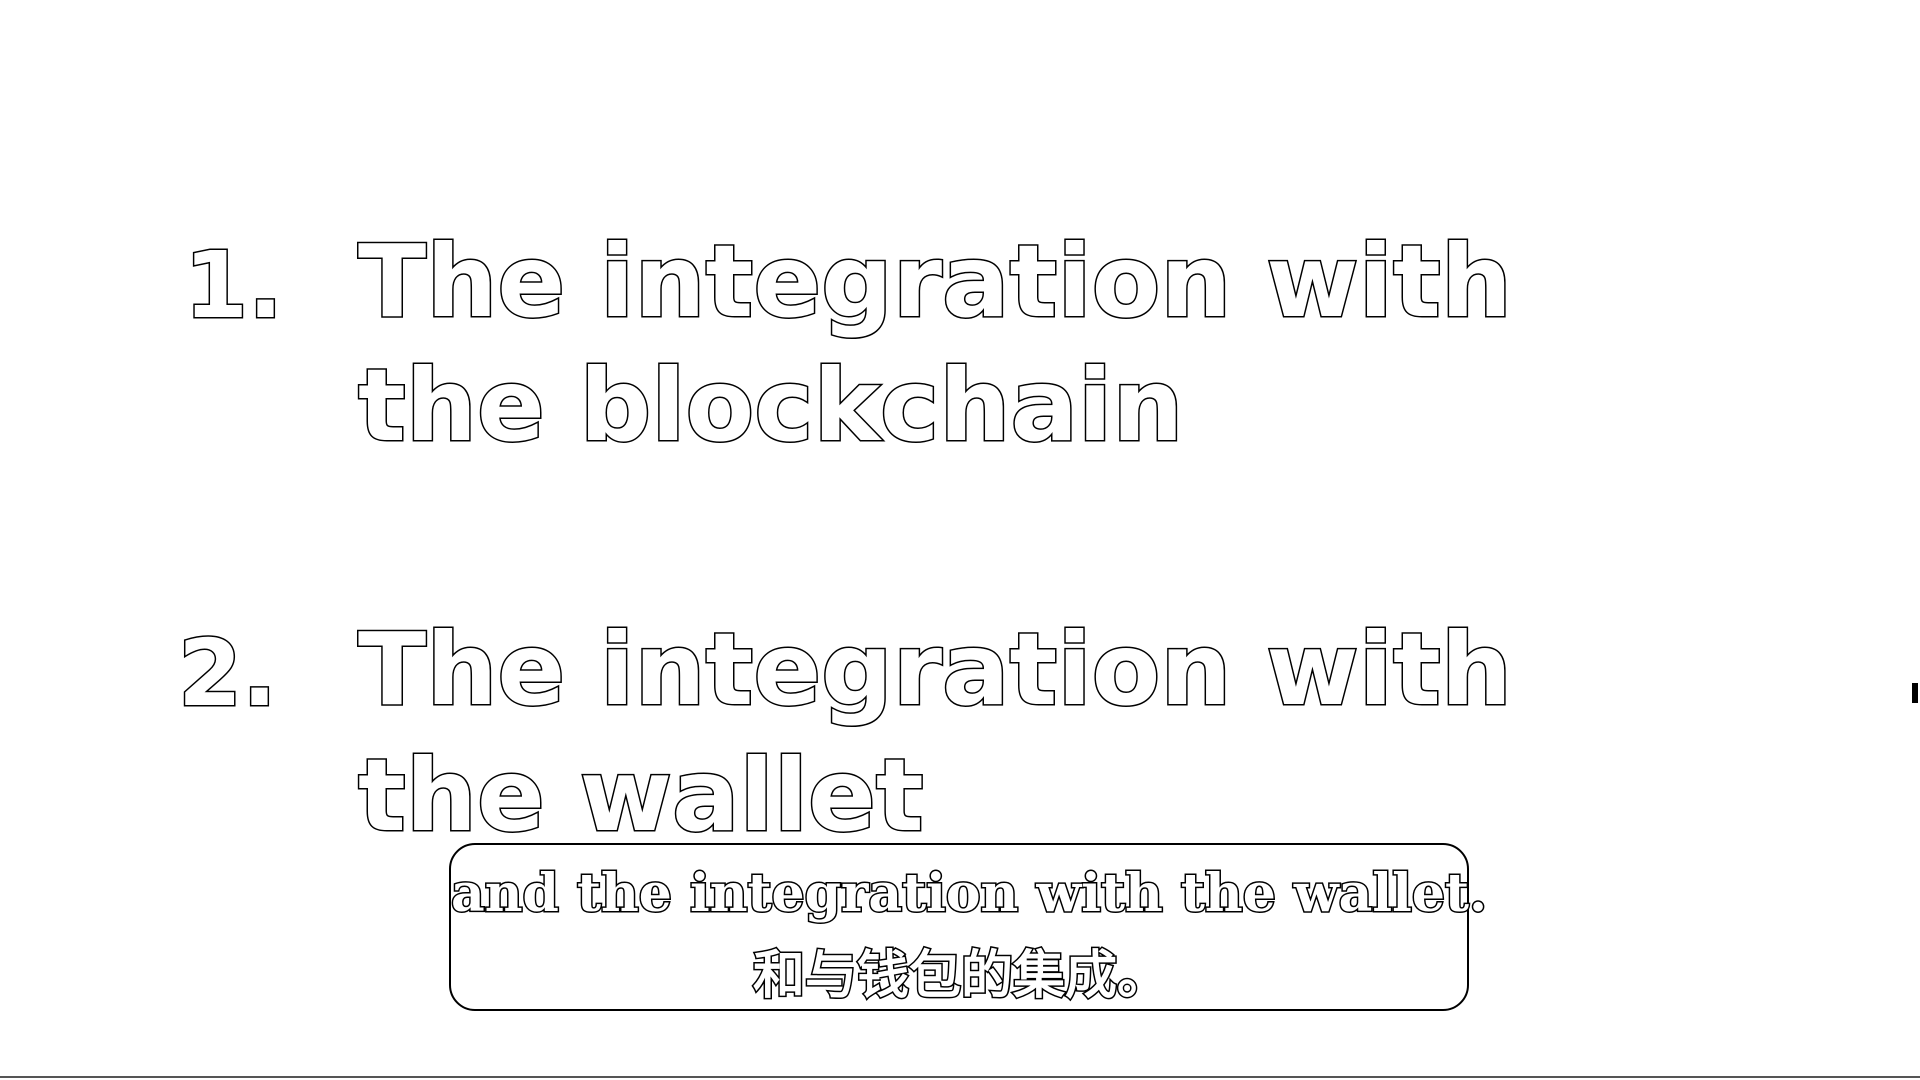  I want to click on list-item-1-line-1: The integration with, so click(935, 281).